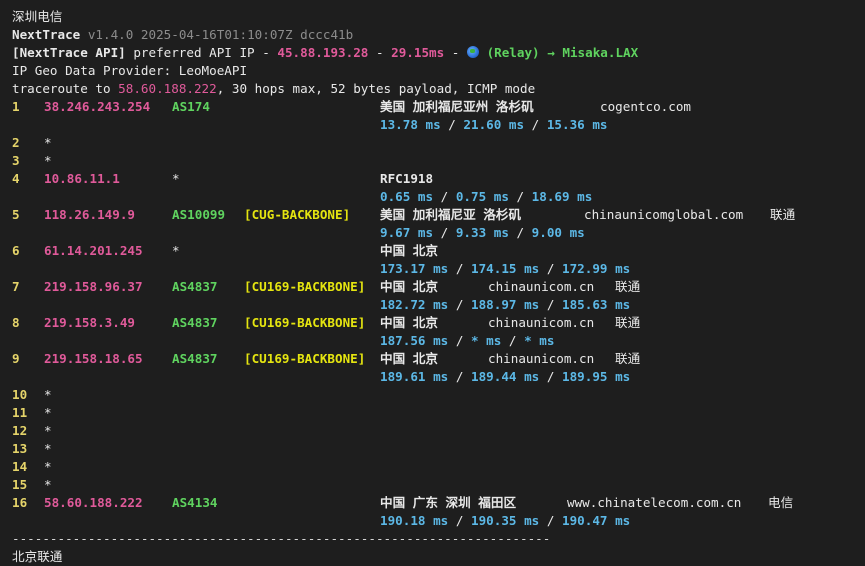 This screenshot has width=865, height=566. Describe the element at coordinates (93, 358) in the screenshot. I see `hop-ip: 219.158.18.65` at that location.